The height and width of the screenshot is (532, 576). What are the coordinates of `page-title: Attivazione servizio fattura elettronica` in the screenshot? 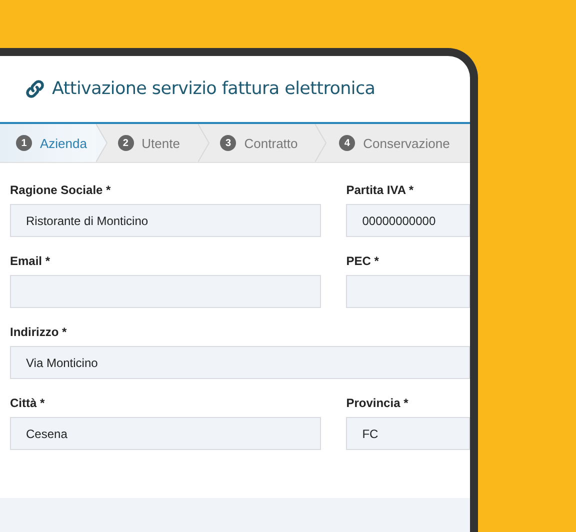 It's located at (214, 89).